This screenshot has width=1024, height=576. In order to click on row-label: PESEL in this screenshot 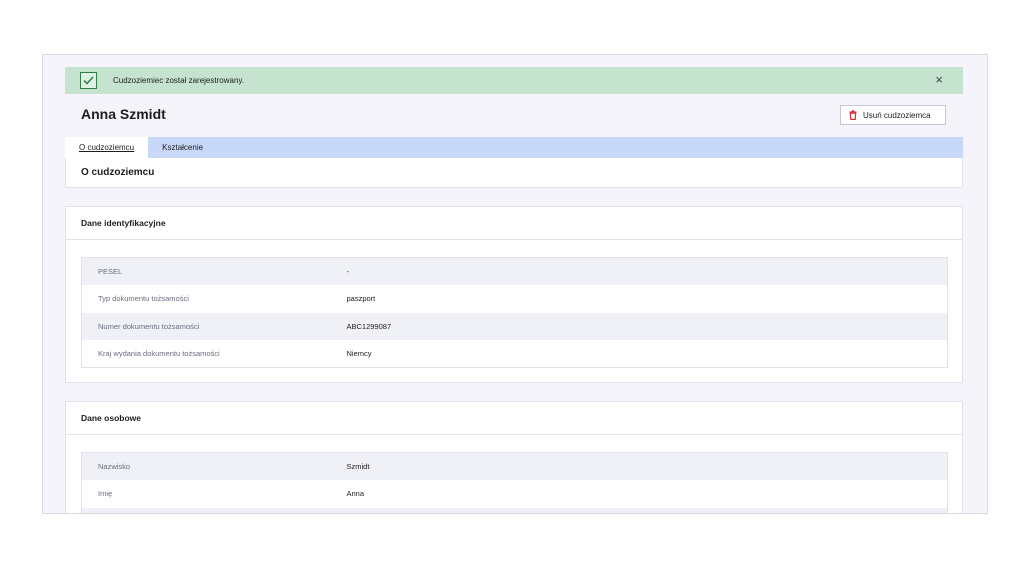, I will do `click(214, 271)`.